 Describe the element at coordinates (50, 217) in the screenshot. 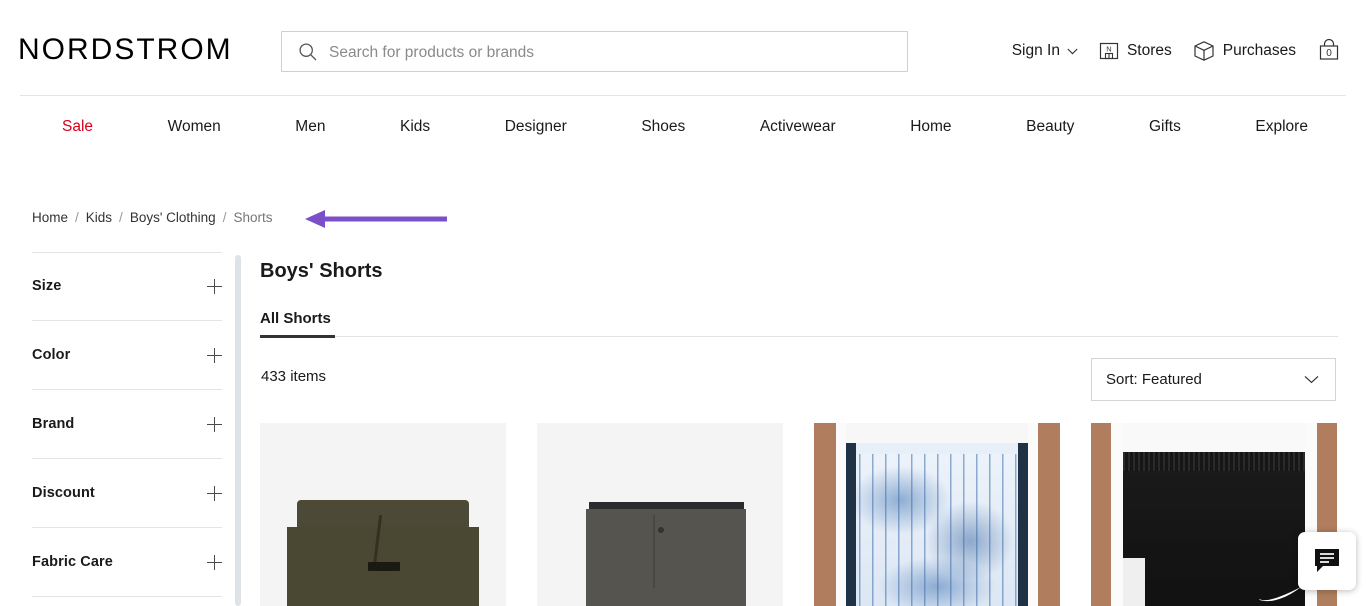

I see `breadcrumb-item-home: Home` at that location.